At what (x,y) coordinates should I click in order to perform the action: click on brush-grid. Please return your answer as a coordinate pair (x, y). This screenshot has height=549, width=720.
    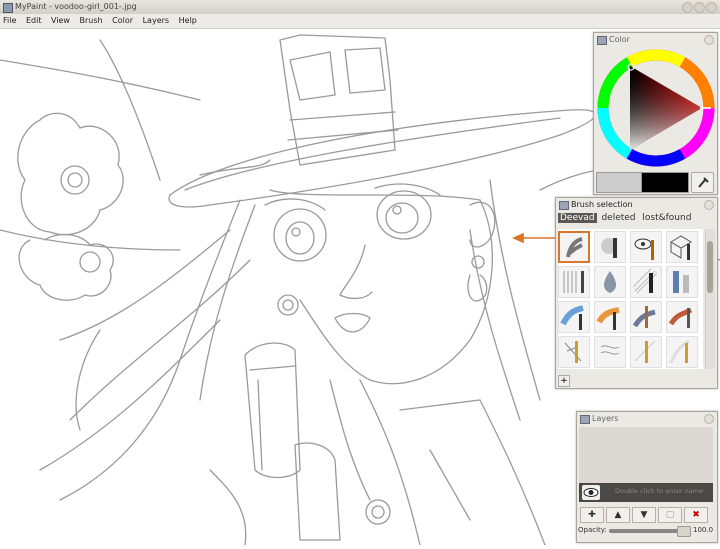
    Looking at the image, I should click on (630, 299).